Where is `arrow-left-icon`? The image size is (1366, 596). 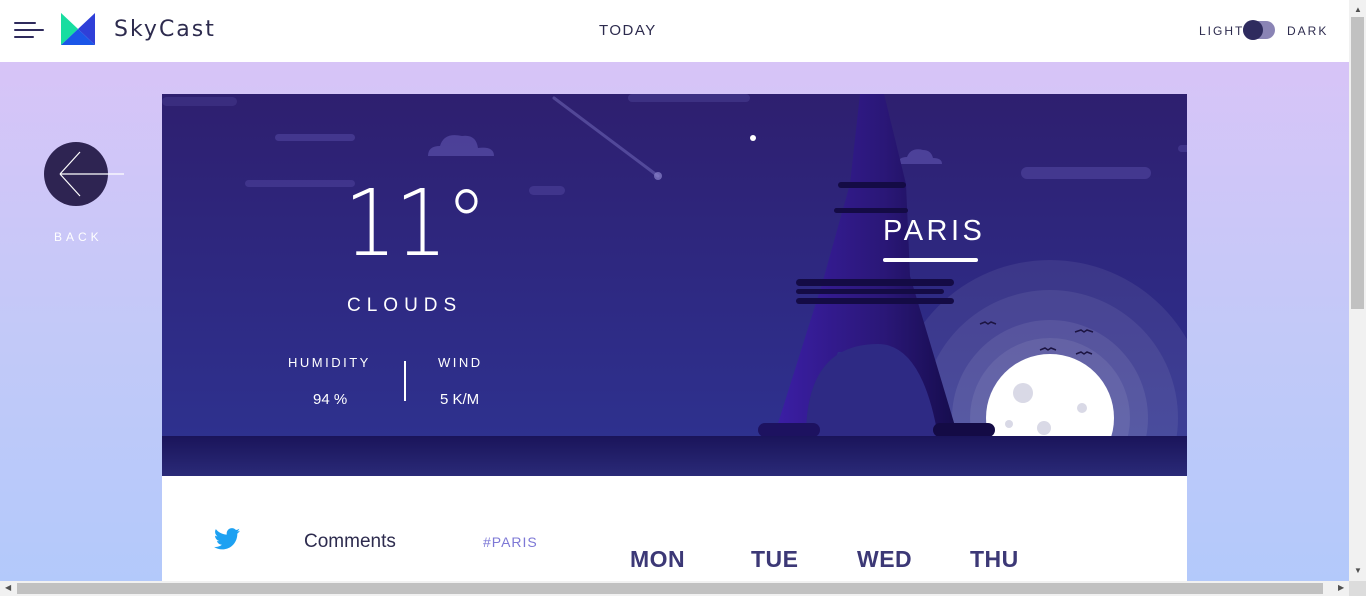
arrow-left-icon is located at coordinates (91, 174).